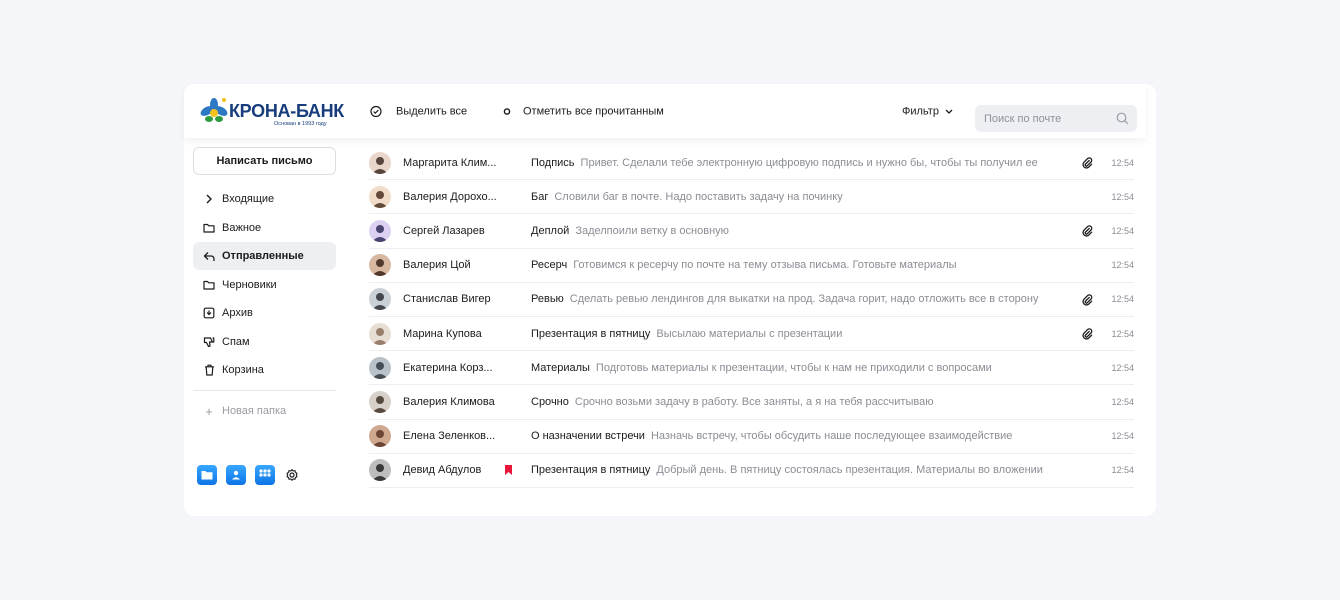 The width and height of the screenshot is (1340, 600). Describe the element at coordinates (508, 469) in the screenshot. I see `bookmark-flag-icon` at that location.